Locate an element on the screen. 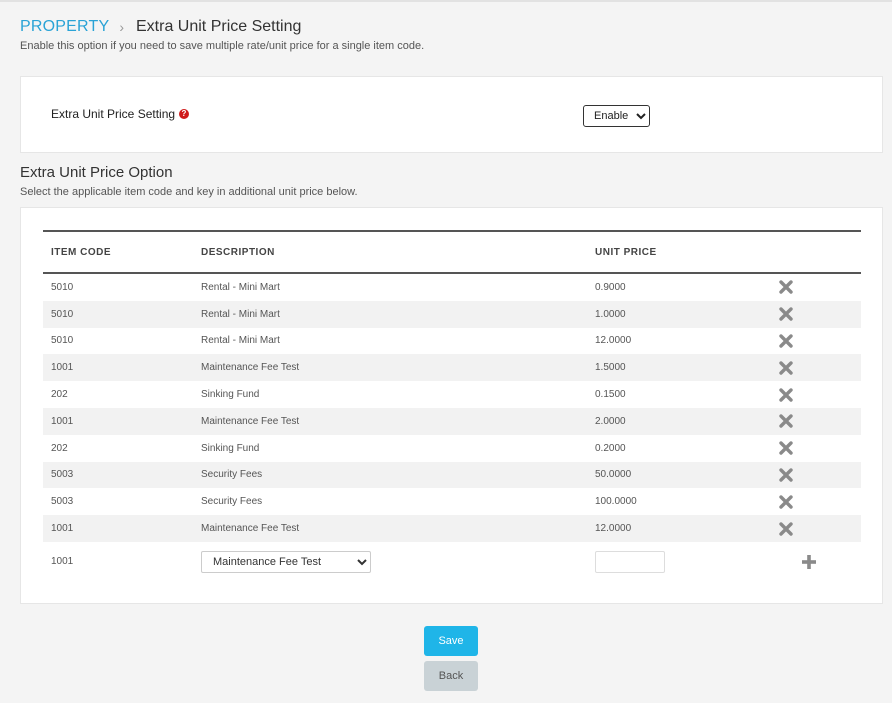 This screenshot has width=892, height=703. cell-unit-price: 1.5000 is located at coordinates (610, 368).